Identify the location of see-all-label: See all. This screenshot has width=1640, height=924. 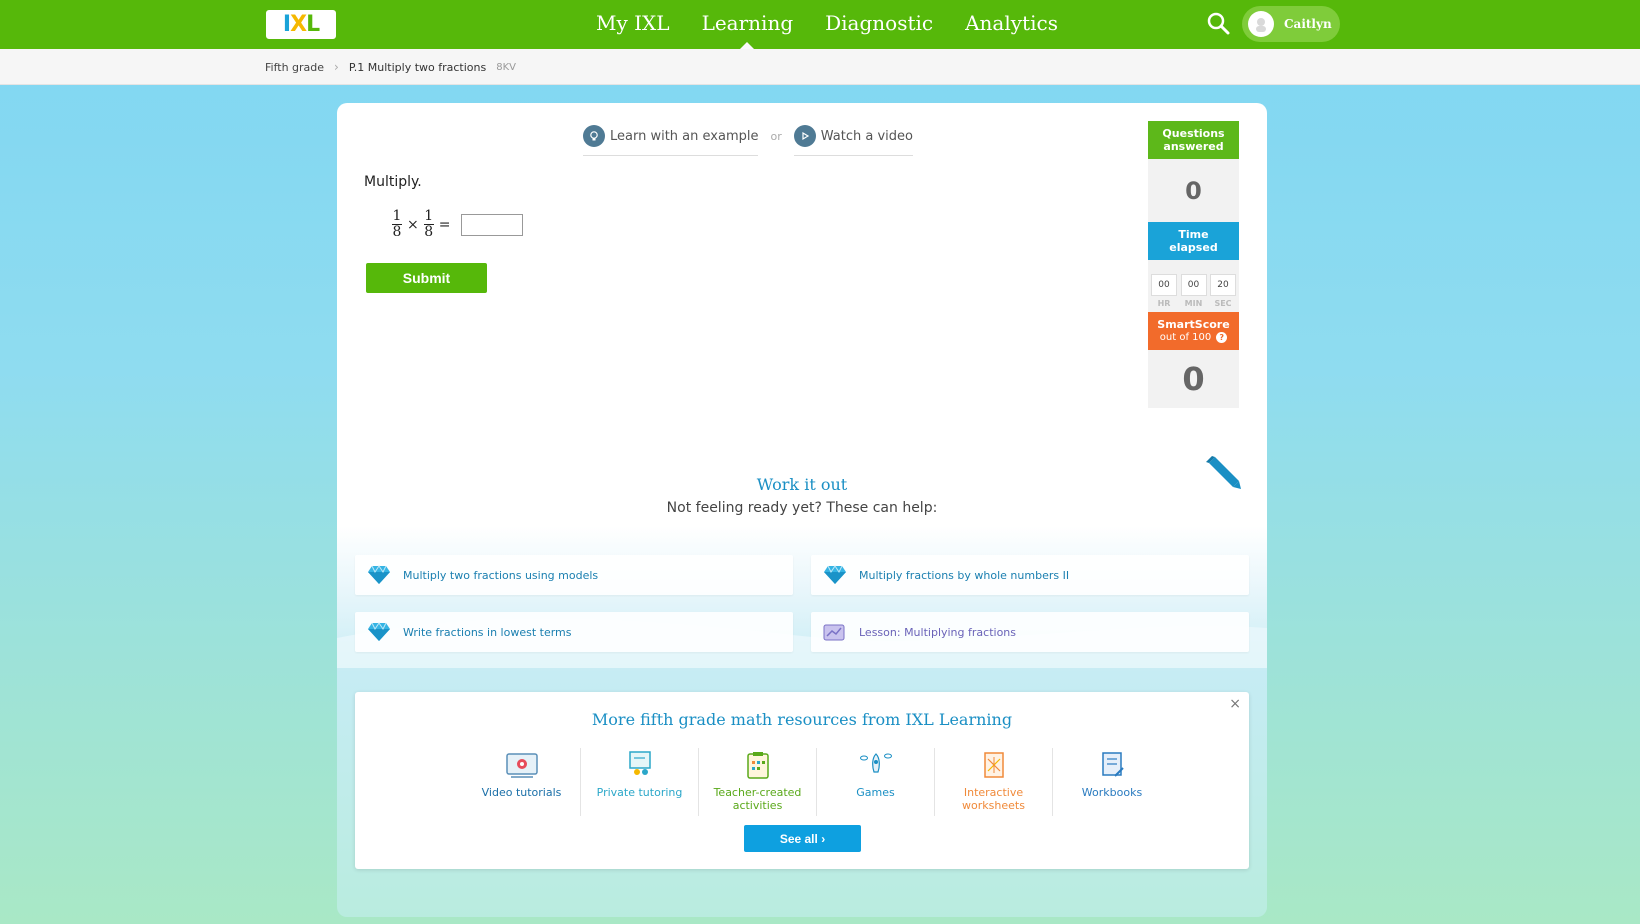
(798, 838).